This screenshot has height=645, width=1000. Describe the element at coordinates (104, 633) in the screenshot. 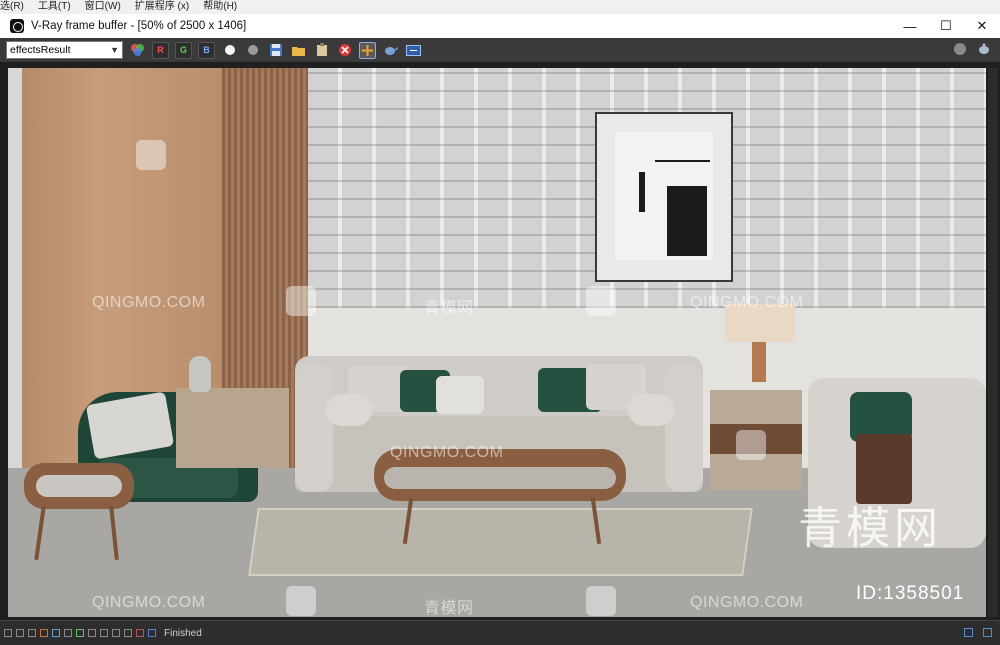

I see `lens-effects-icon` at that location.